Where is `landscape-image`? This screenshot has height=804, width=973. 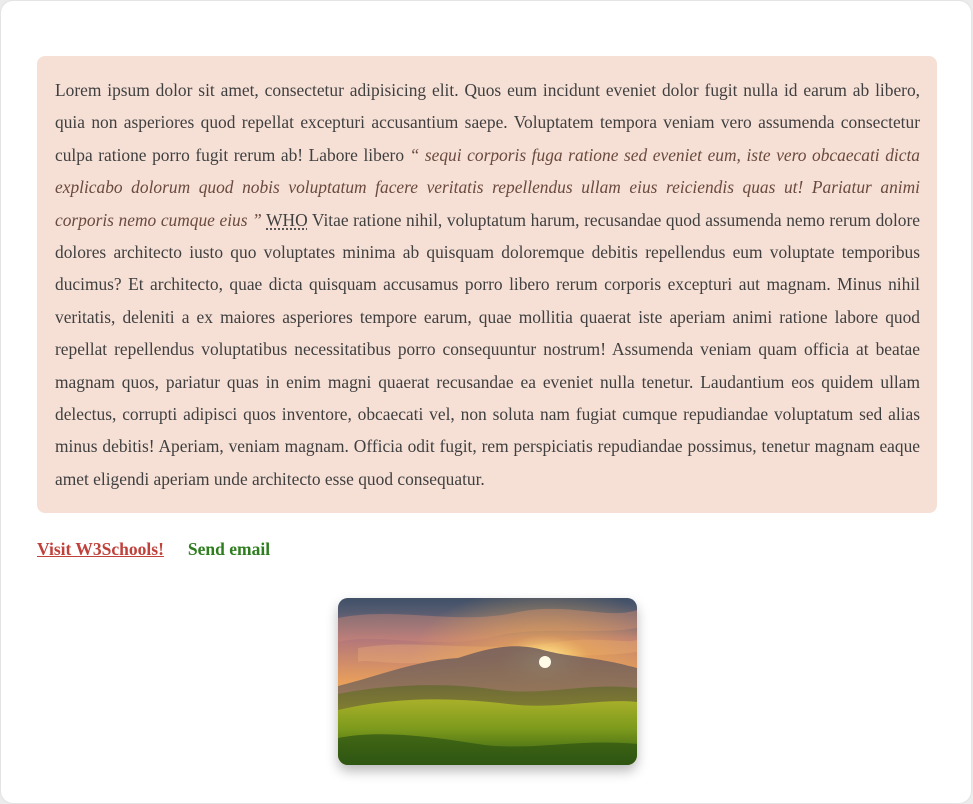
landscape-image is located at coordinates (487, 681).